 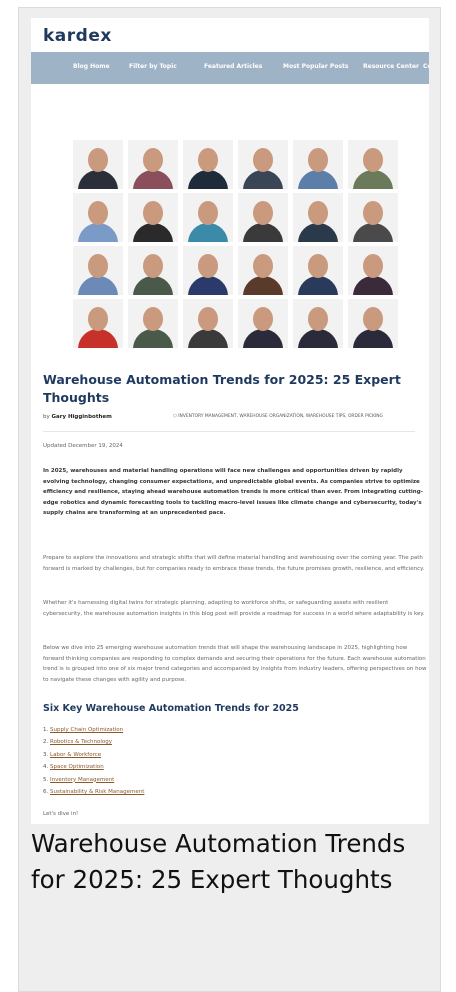 I want to click on list-item: 3. Labor & Workforce, so click(x=72, y=754).